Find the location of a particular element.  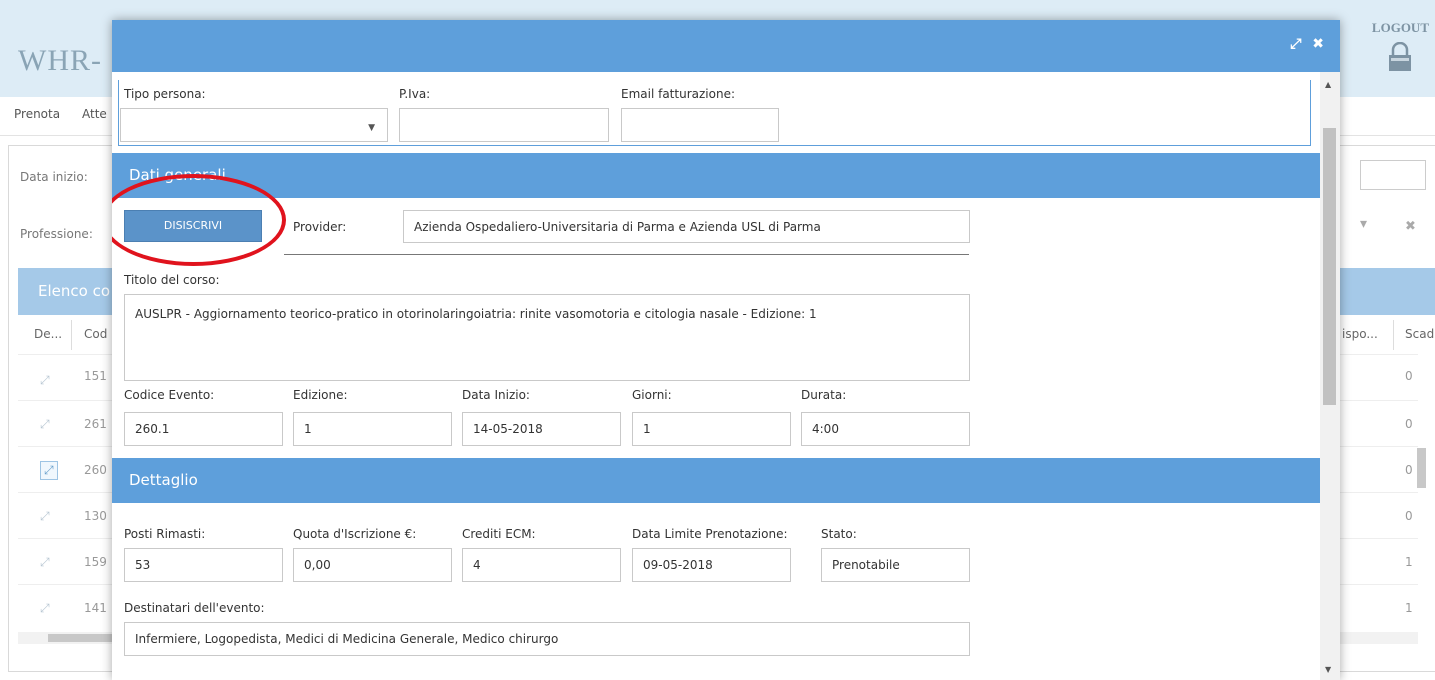

course-list-title: Elenco co is located at coordinates (74, 291).